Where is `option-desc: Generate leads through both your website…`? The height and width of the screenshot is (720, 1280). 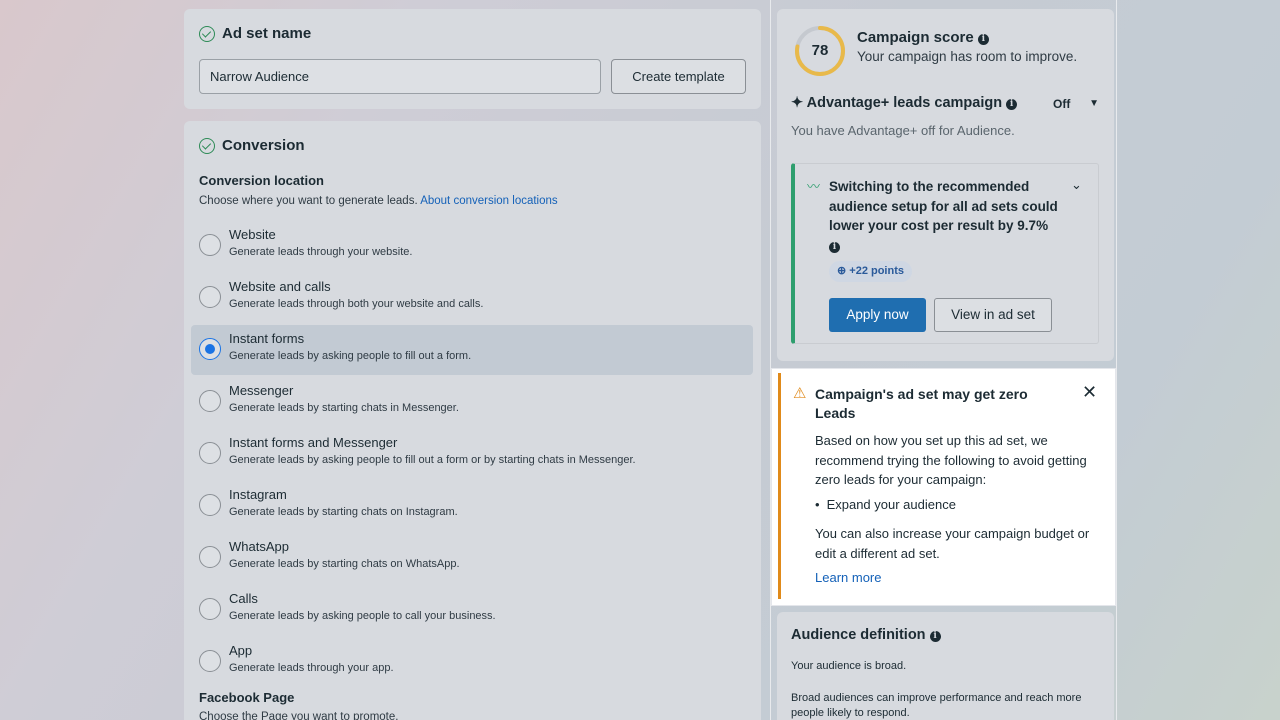
option-desc: Generate leads through both your website… is located at coordinates (356, 304).